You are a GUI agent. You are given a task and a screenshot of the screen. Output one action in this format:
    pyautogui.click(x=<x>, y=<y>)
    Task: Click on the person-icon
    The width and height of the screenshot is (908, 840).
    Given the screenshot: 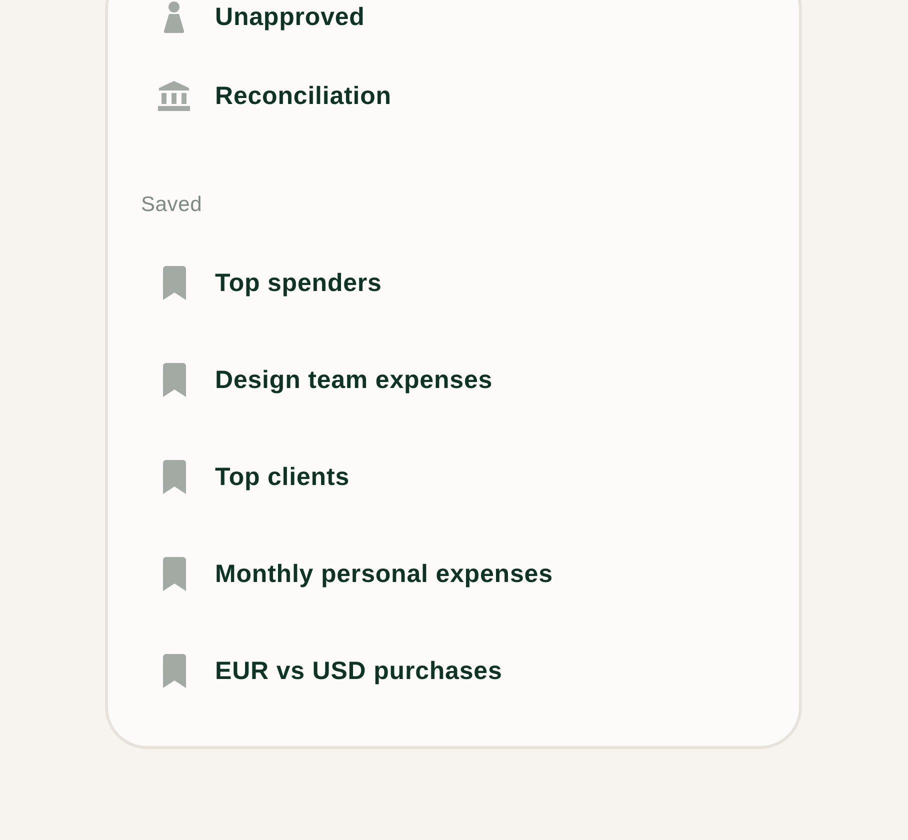 What is the action you would take?
    pyautogui.click(x=174, y=17)
    